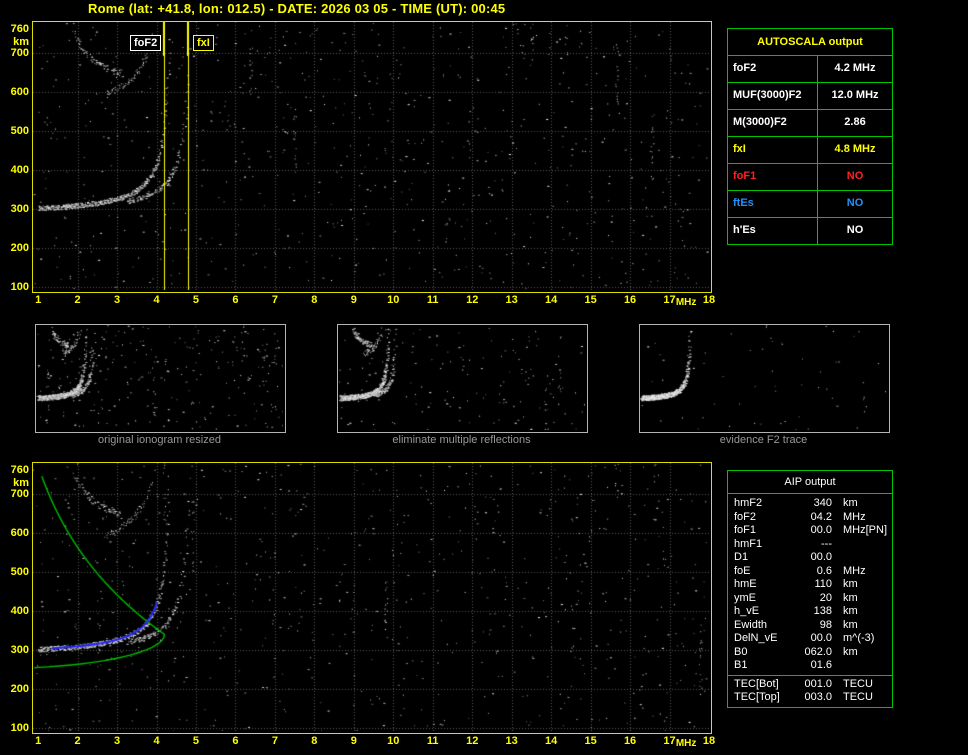  What do you see at coordinates (741, 665) in the screenshot?
I see `param-label: B1` at bounding box center [741, 665].